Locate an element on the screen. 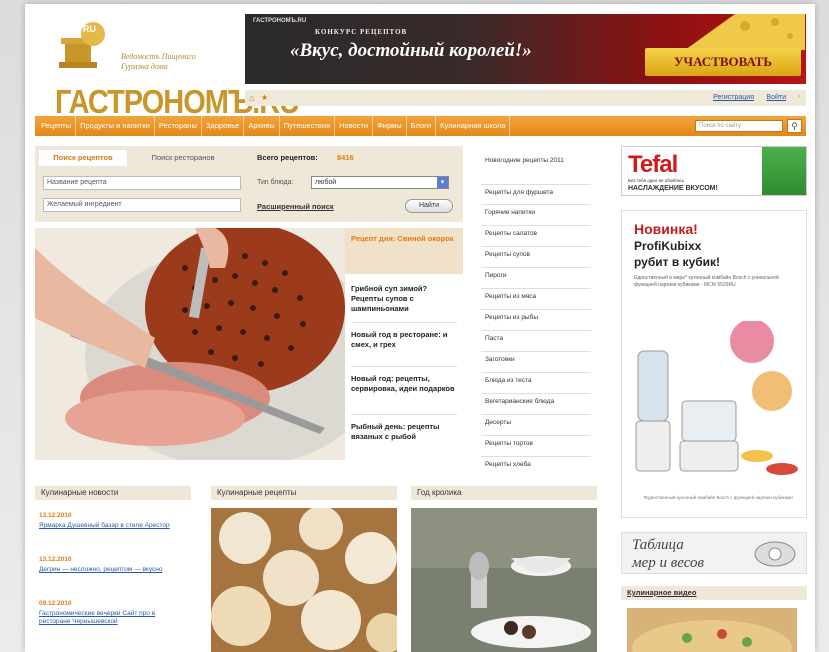 This screenshot has height=652, width=829. logo-tagline-1: Ведомостъ Пищеваго is located at coordinates (158, 56).